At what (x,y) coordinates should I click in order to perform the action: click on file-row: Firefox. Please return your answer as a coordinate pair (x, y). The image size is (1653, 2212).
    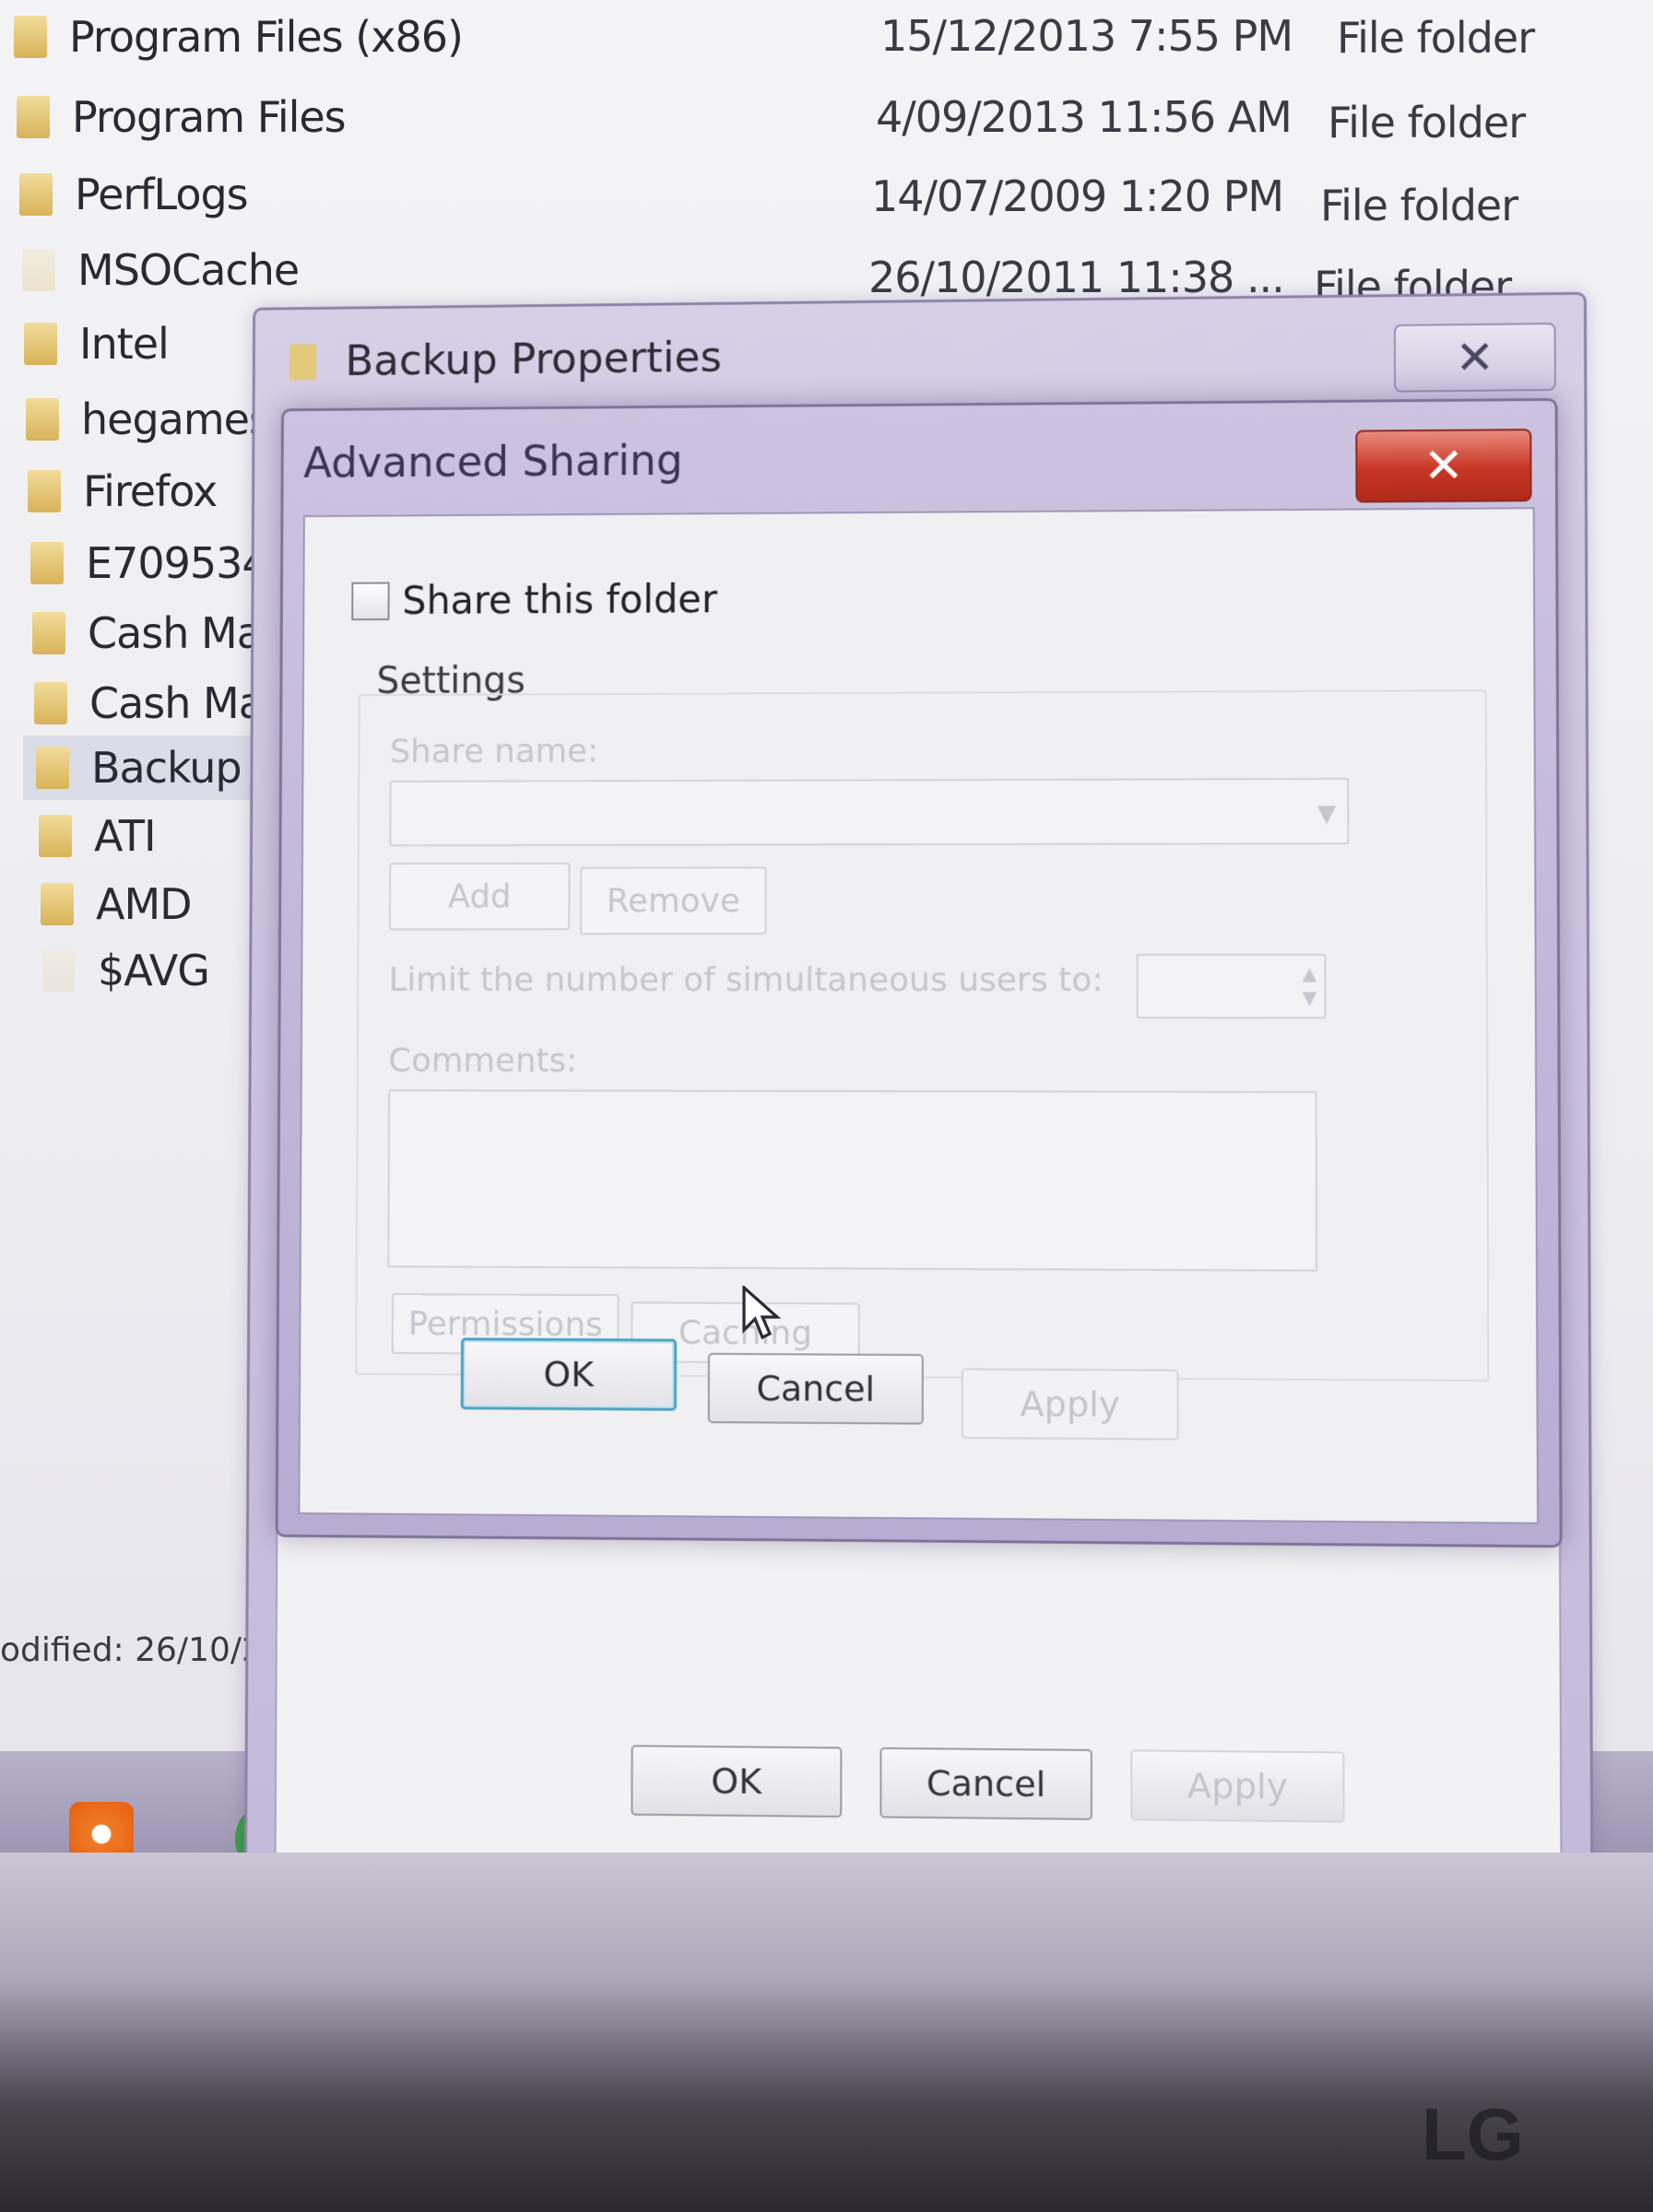
    Looking at the image, I should click on (123, 491).